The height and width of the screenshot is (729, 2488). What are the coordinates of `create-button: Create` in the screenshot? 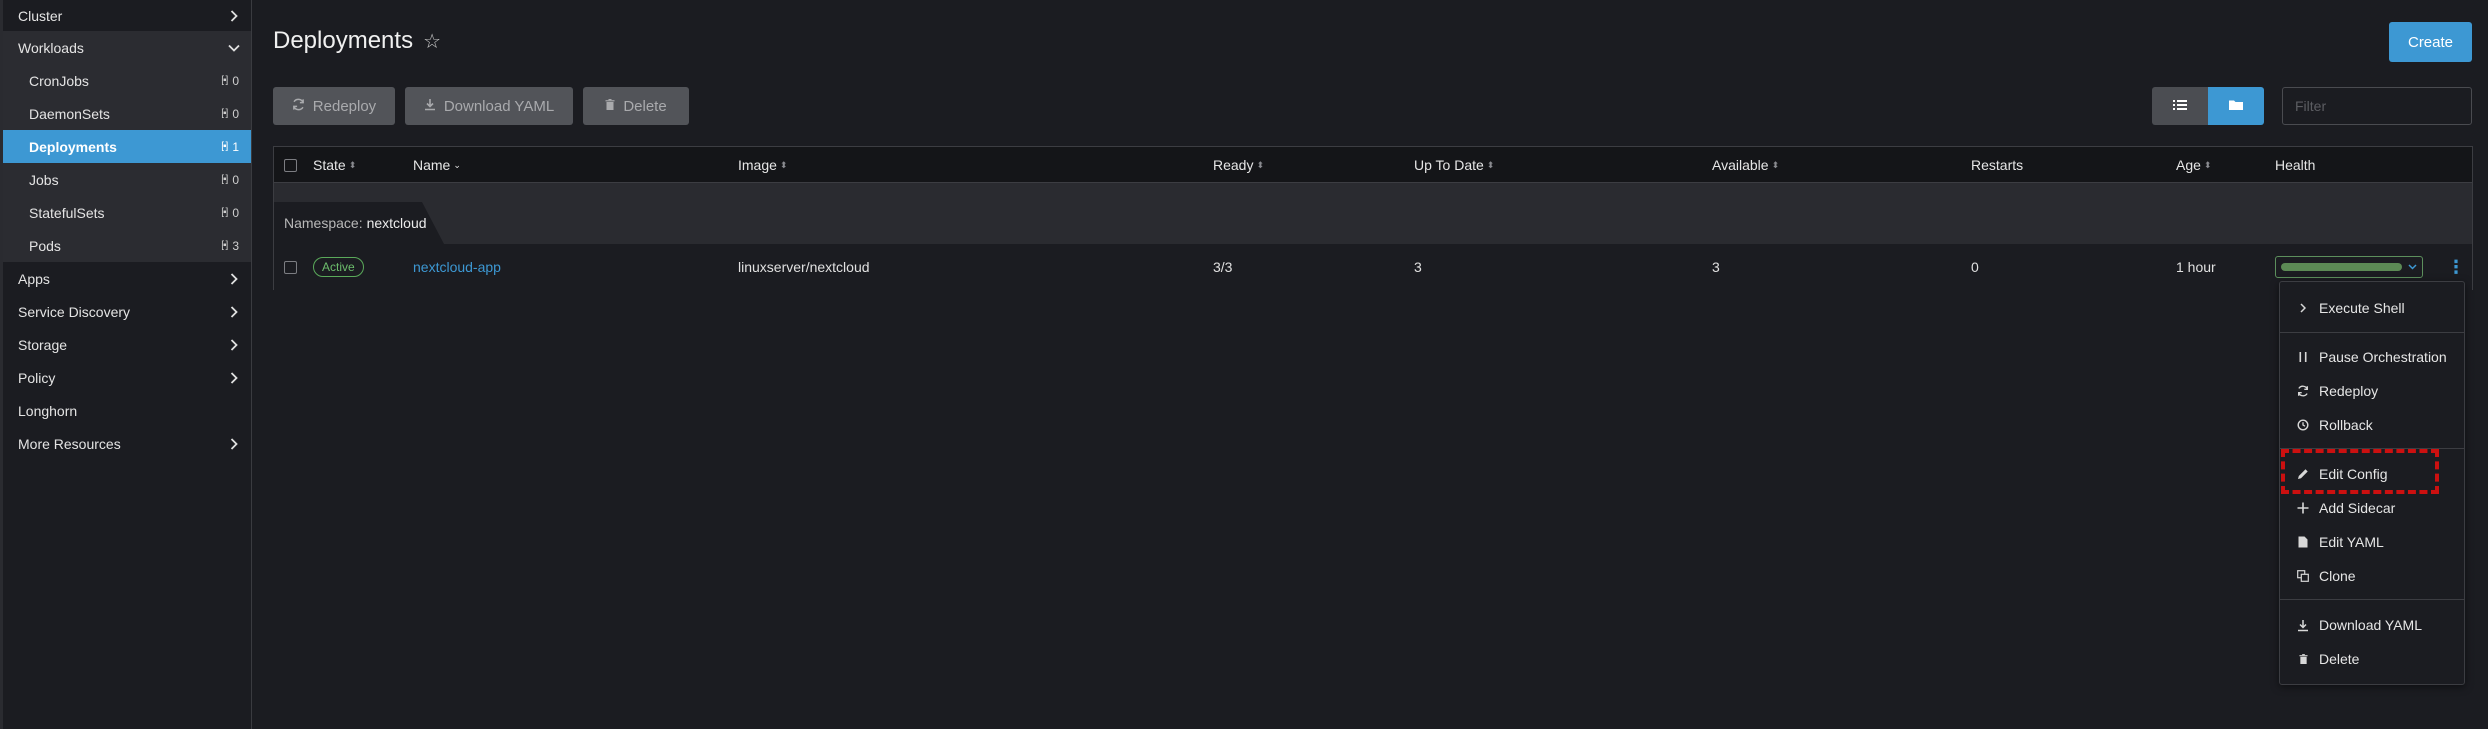 It's located at (2430, 42).